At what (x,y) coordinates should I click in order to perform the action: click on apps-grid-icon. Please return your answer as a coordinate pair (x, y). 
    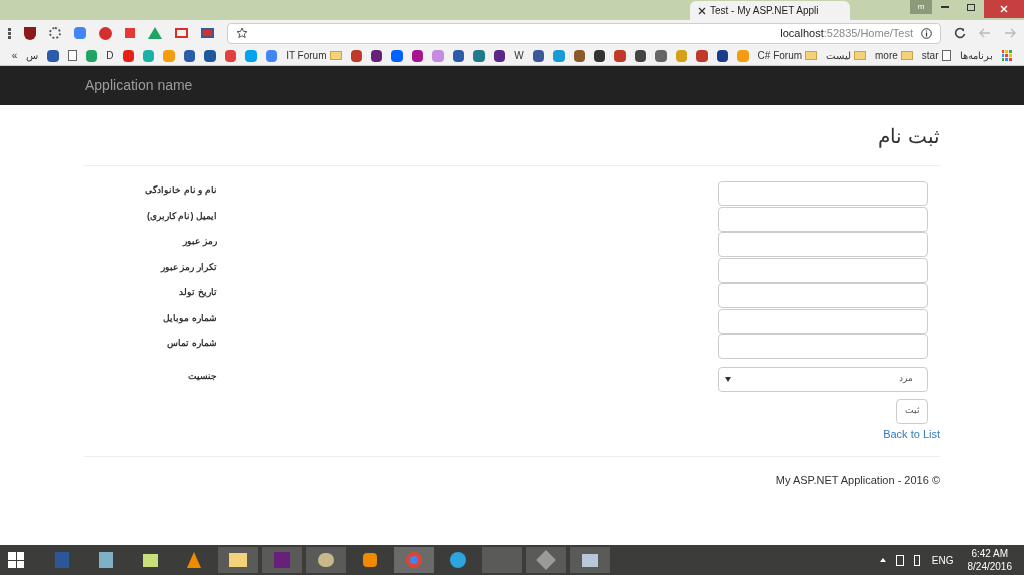
    Looking at the image, I should click on (1006, 55).